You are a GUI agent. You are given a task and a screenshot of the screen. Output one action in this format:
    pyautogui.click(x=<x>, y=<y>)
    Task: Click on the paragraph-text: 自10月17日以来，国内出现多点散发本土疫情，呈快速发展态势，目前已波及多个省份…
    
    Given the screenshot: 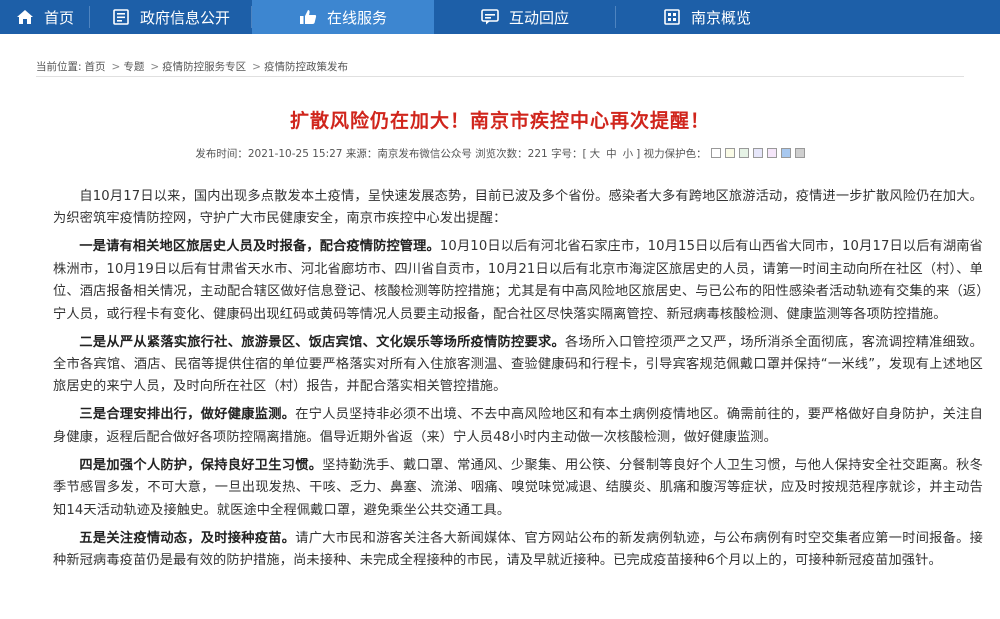 What is the action you would take?
    pyautogui.click(x=518, y=208)
    